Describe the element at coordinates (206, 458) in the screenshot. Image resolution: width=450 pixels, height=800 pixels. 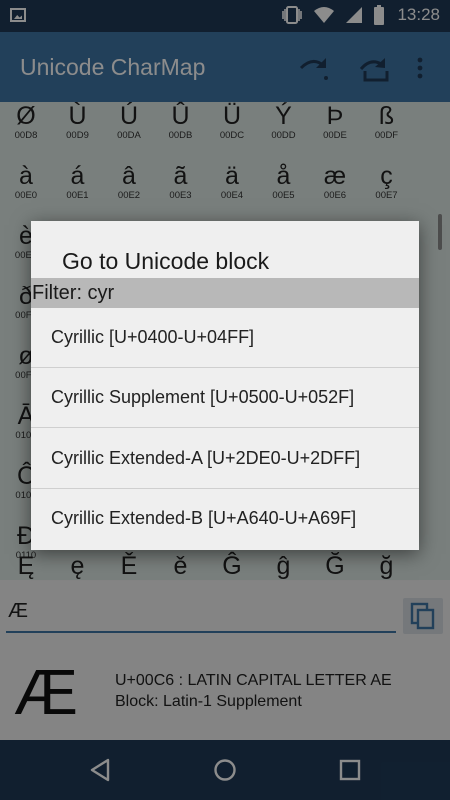
I see `block-option-label: Cyrillic Extended-A [U+2DE0-U+2DFF]` at that location.